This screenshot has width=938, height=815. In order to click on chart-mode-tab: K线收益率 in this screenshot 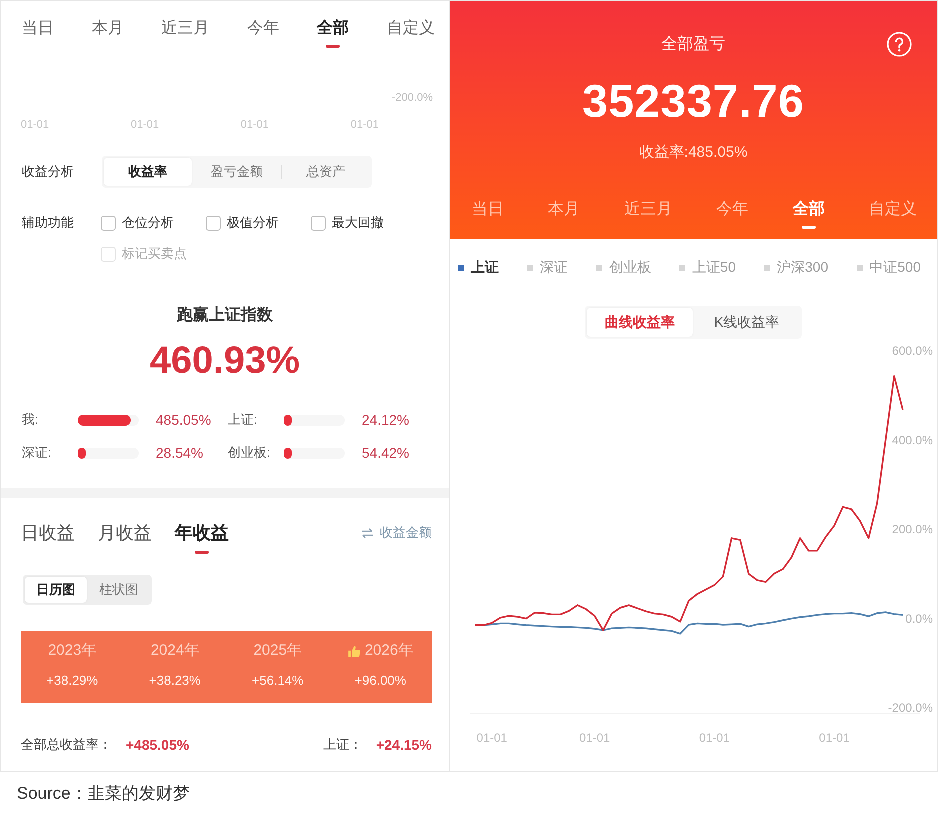, I will do `click(747, 322)`.